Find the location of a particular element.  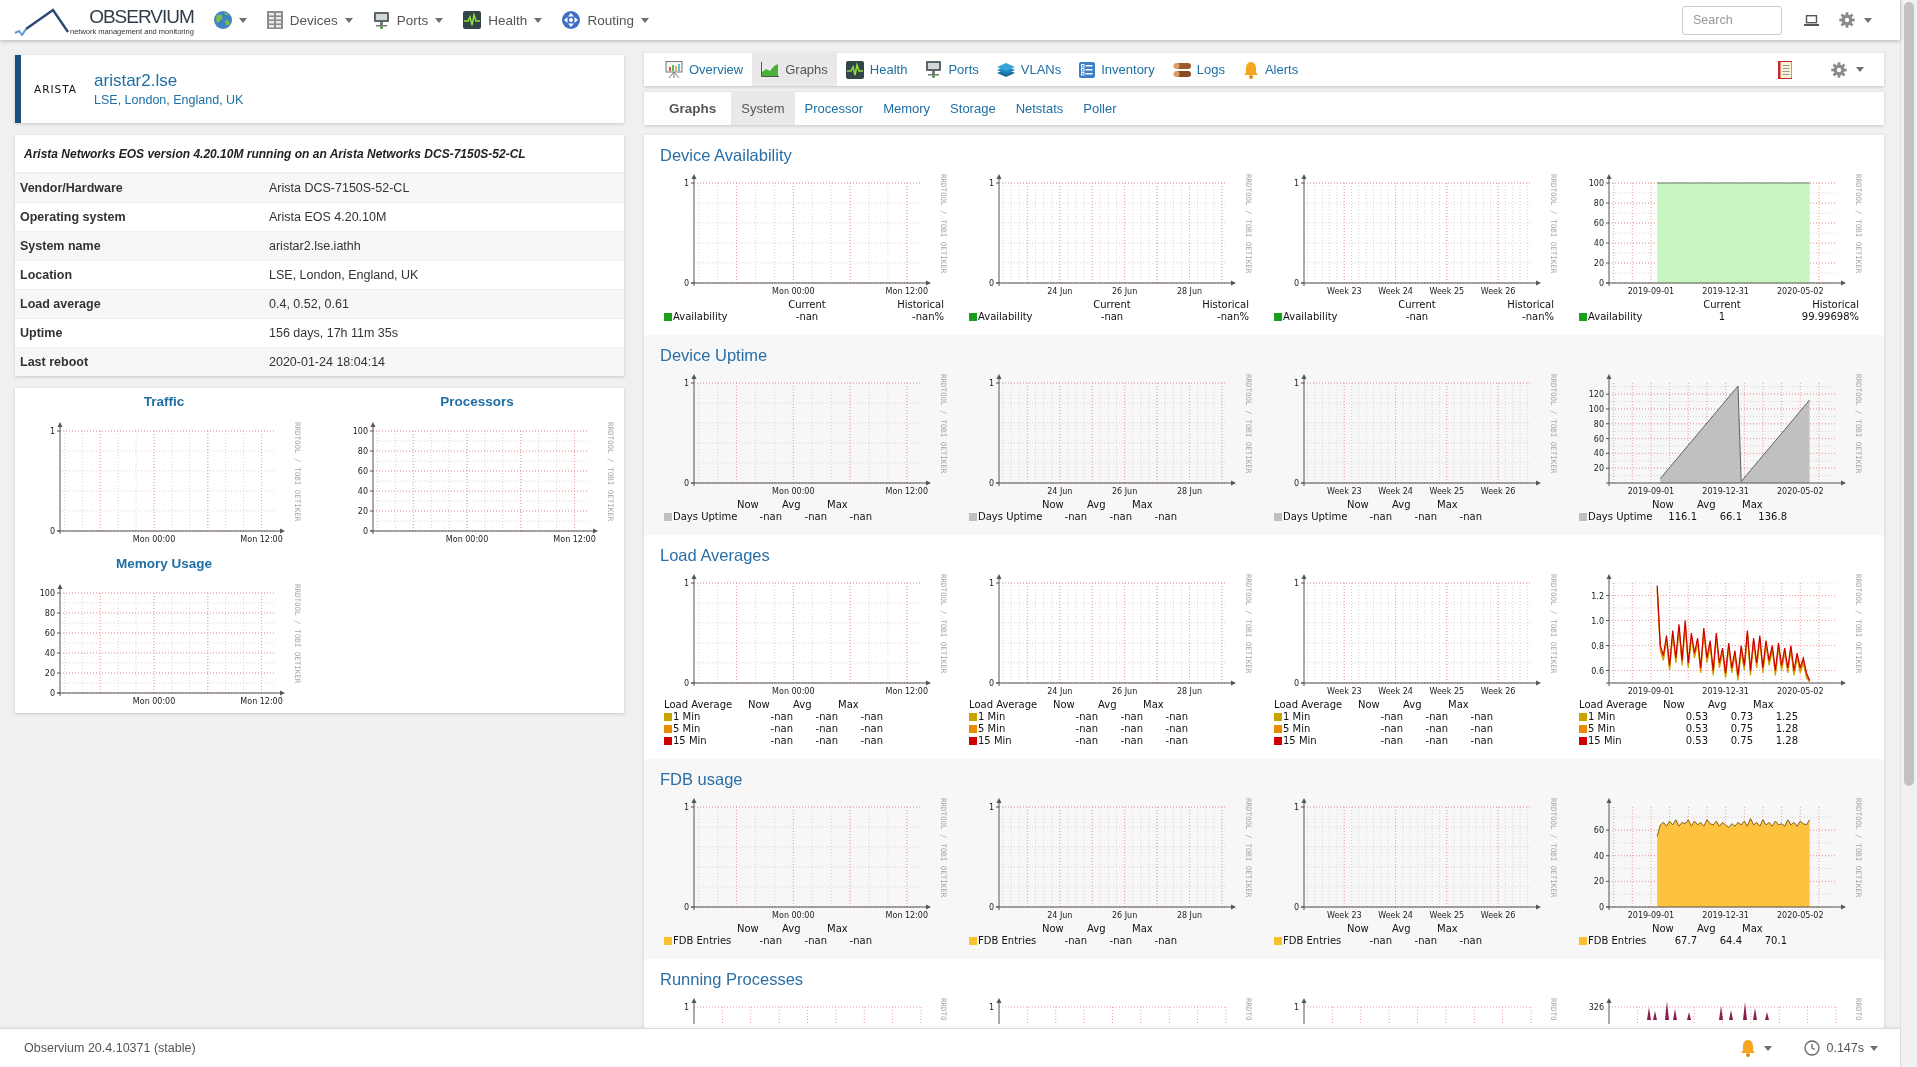

info-value: 2020-01-24 18:04:14 is located at coordinates (328, 362).